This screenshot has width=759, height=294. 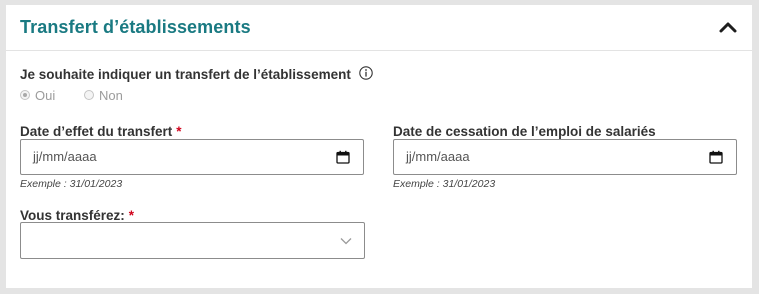 I want to click on radio-option-oui: Oui, so click(x=37, y=95).